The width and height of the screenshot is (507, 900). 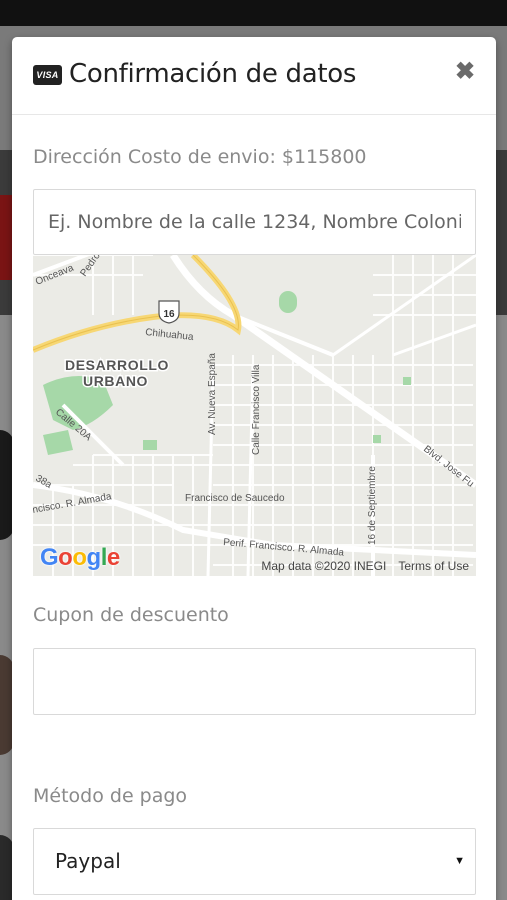 What do you see at coordinates (254, 681) in the screenshot?
I see `coupon-input` at bounding box center [254, 681].